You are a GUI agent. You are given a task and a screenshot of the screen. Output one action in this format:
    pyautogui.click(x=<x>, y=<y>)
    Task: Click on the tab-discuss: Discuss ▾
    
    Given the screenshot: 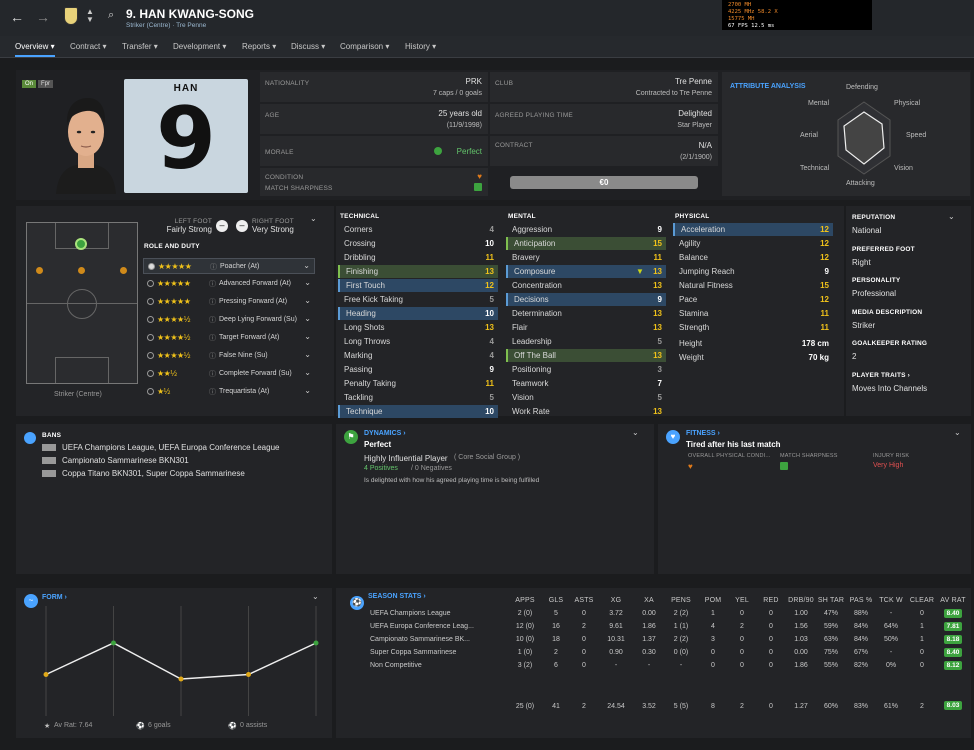 What is the action you would take?
    pyautogui.click(x=308, y=46)
    